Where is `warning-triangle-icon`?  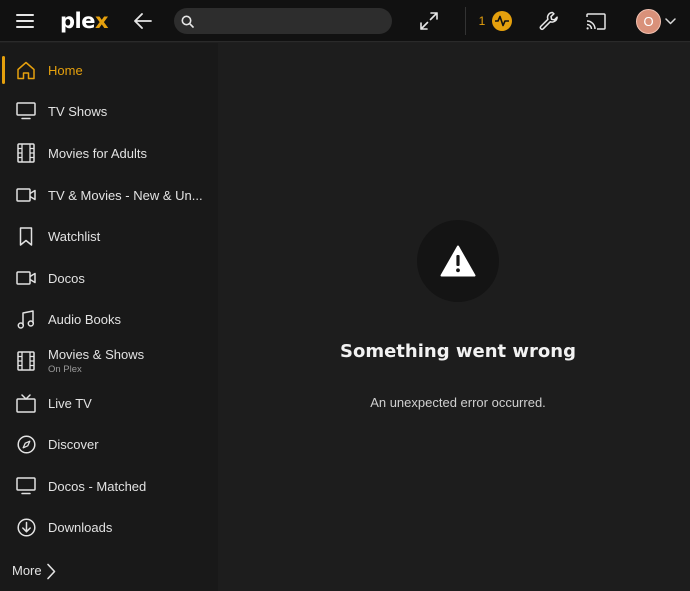
warning-triangle-icon is located at coordinates (458, 261).